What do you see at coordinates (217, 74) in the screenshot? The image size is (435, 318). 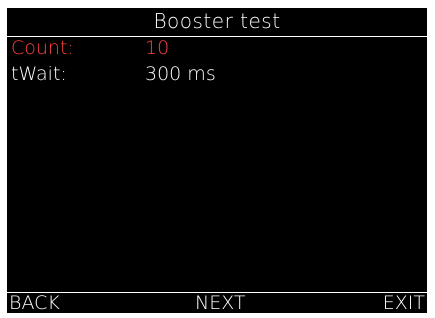 I see `param-row-twait: tWait: 300 ms` at bounding box center [217, 74].